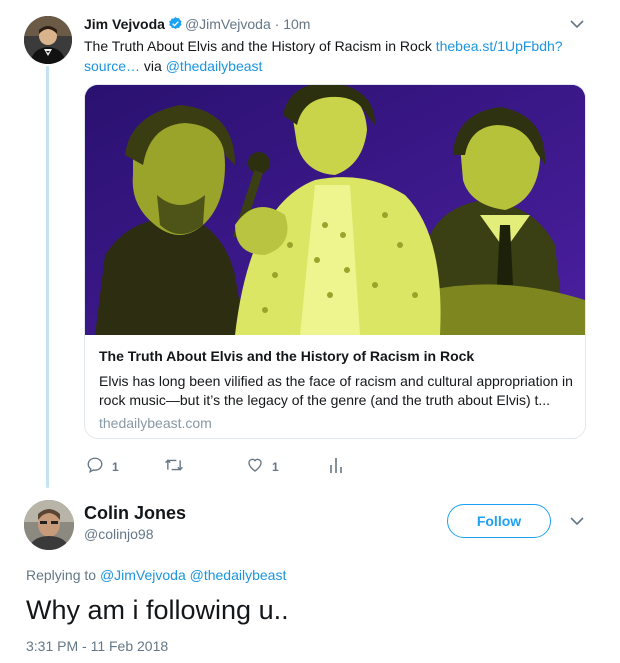 Image resolution: width=620 pixels, height=663 pixels. I want to click on replying-to: Replying to @JimVejvoda @thedailybeast, so click(156, 575).